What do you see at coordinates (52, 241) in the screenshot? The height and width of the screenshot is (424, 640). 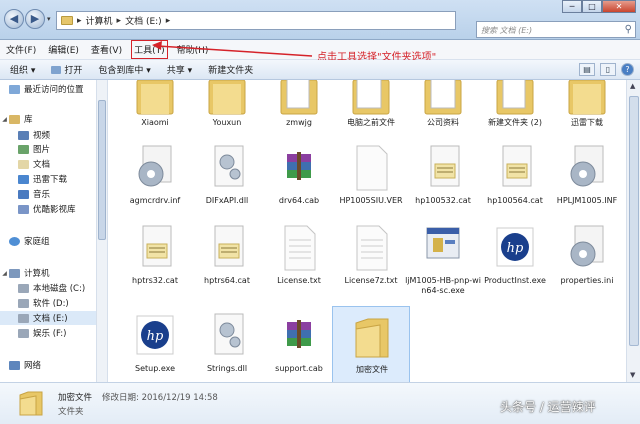 I see `nav-homegroup: 家庭组` at bounding box center [52, 241].